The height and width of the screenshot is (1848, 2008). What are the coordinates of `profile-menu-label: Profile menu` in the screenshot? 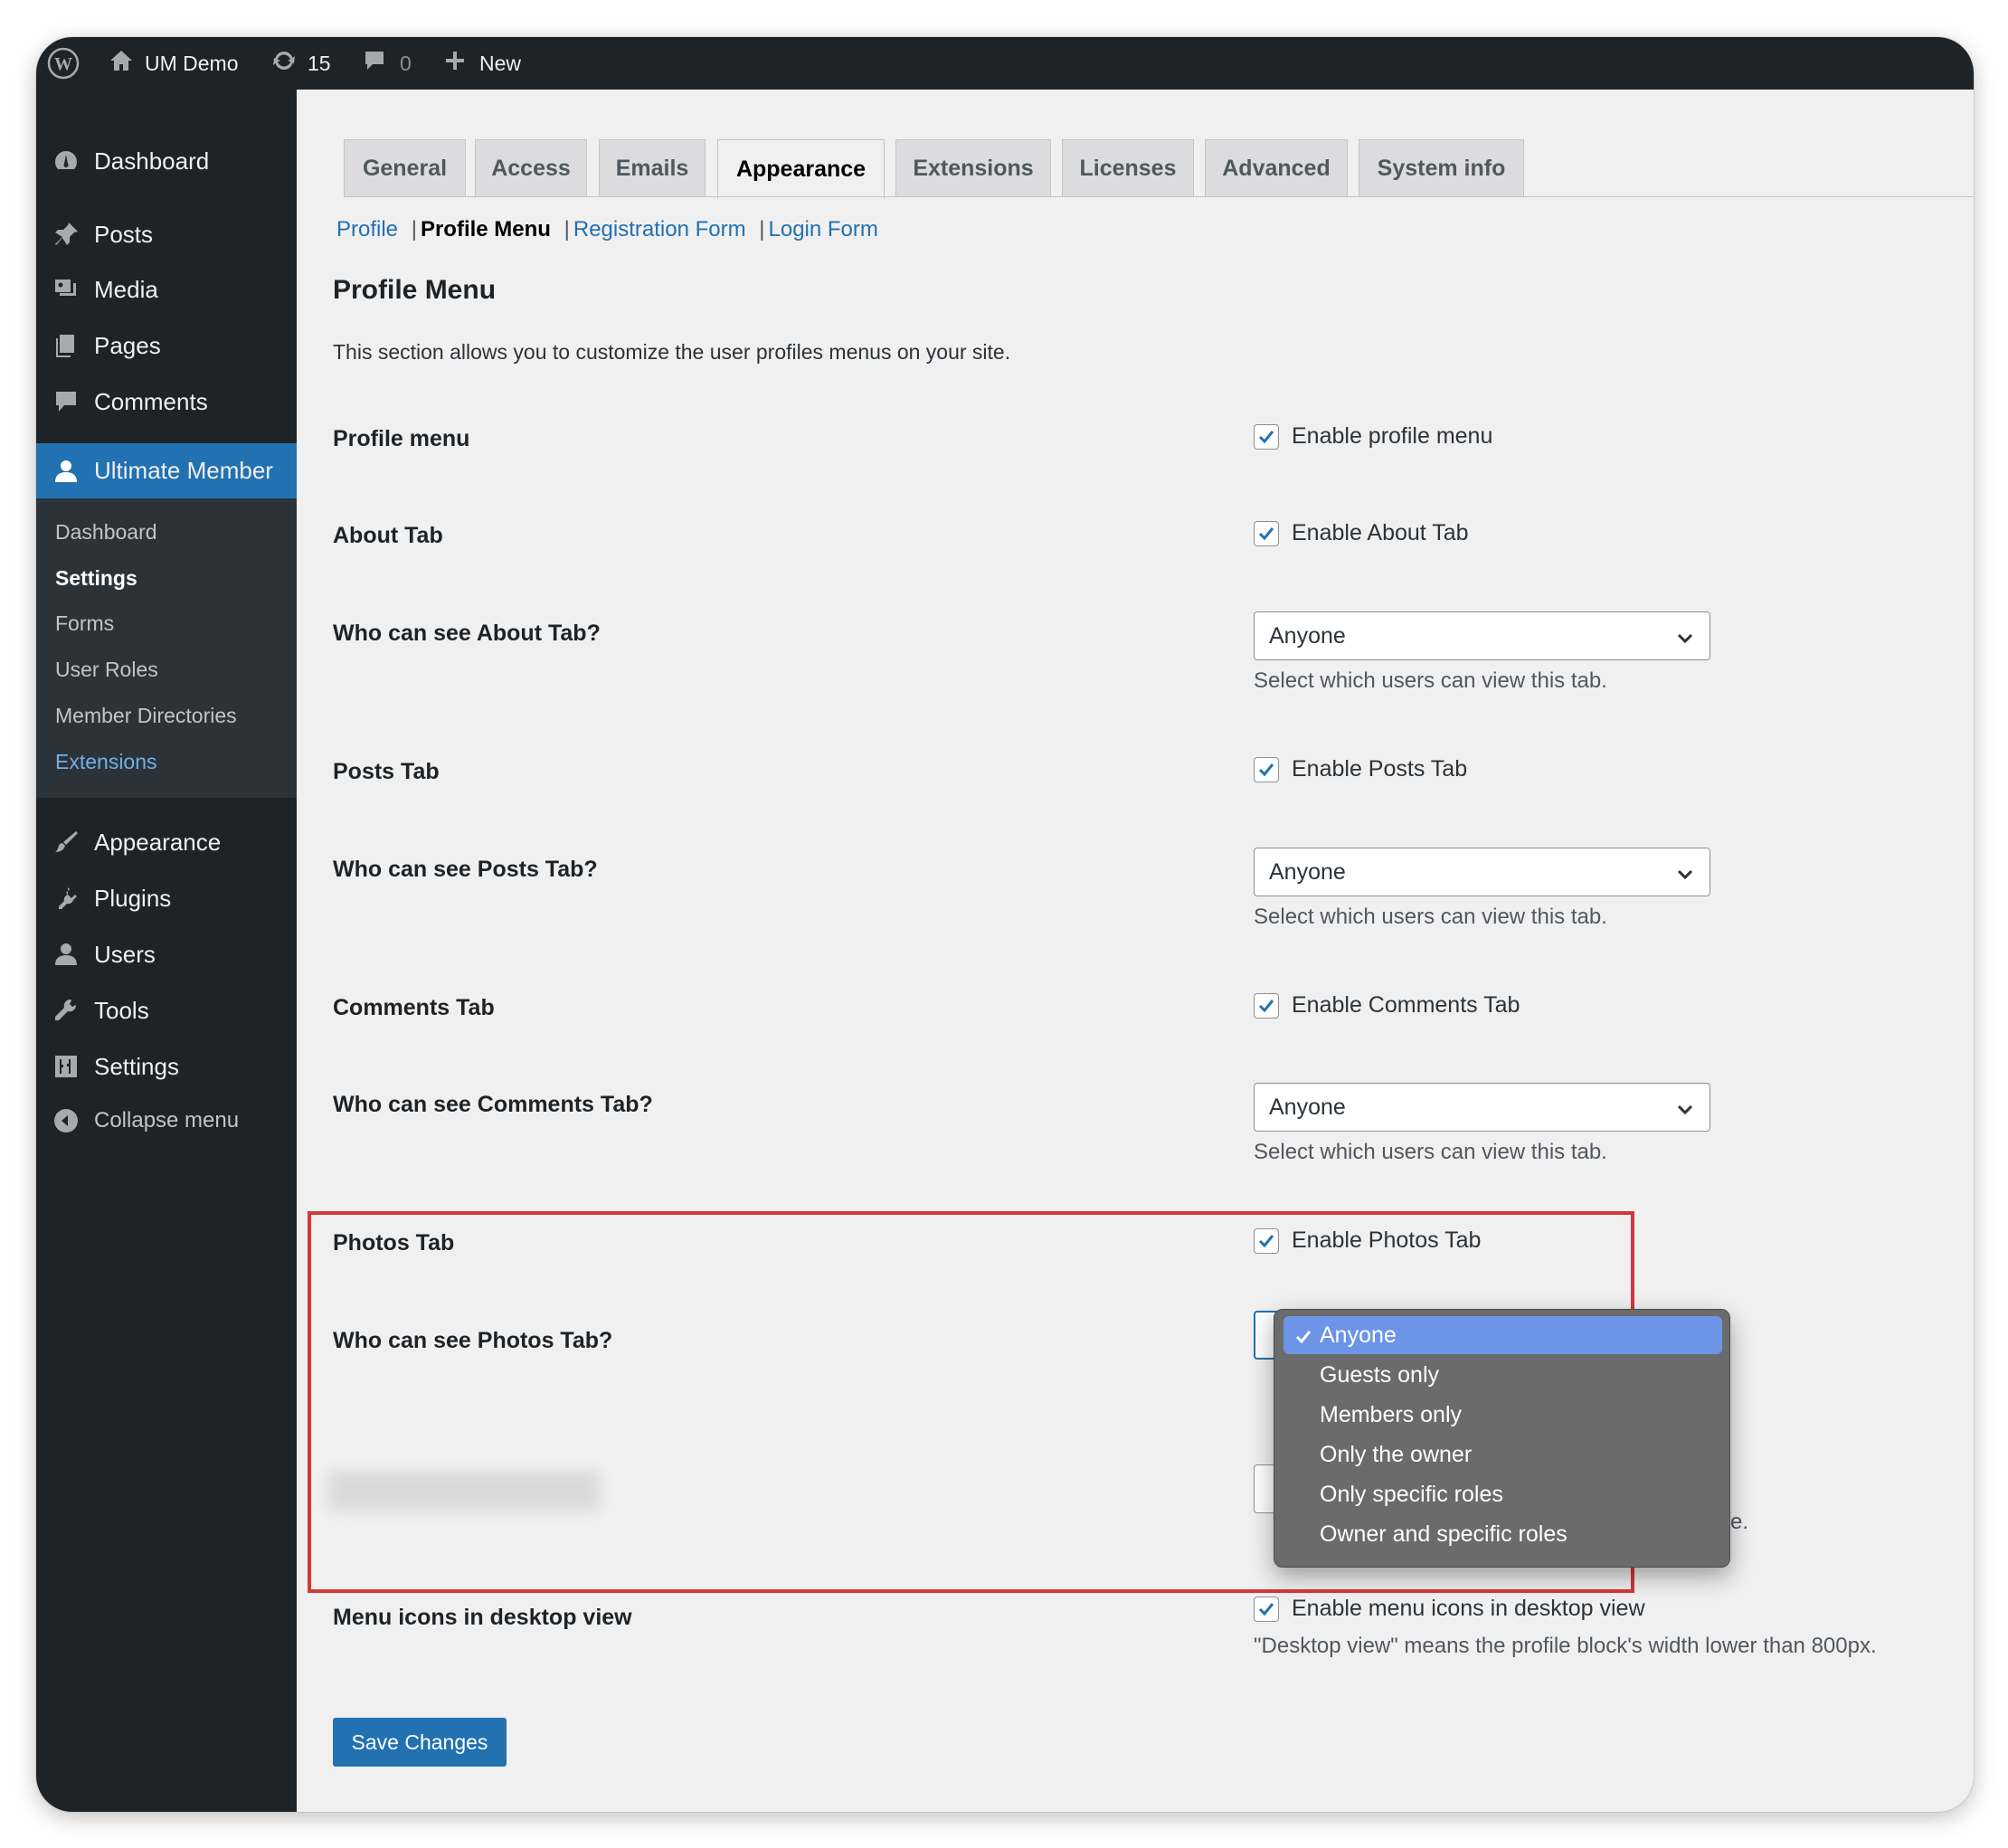 It's located at (401, 439).